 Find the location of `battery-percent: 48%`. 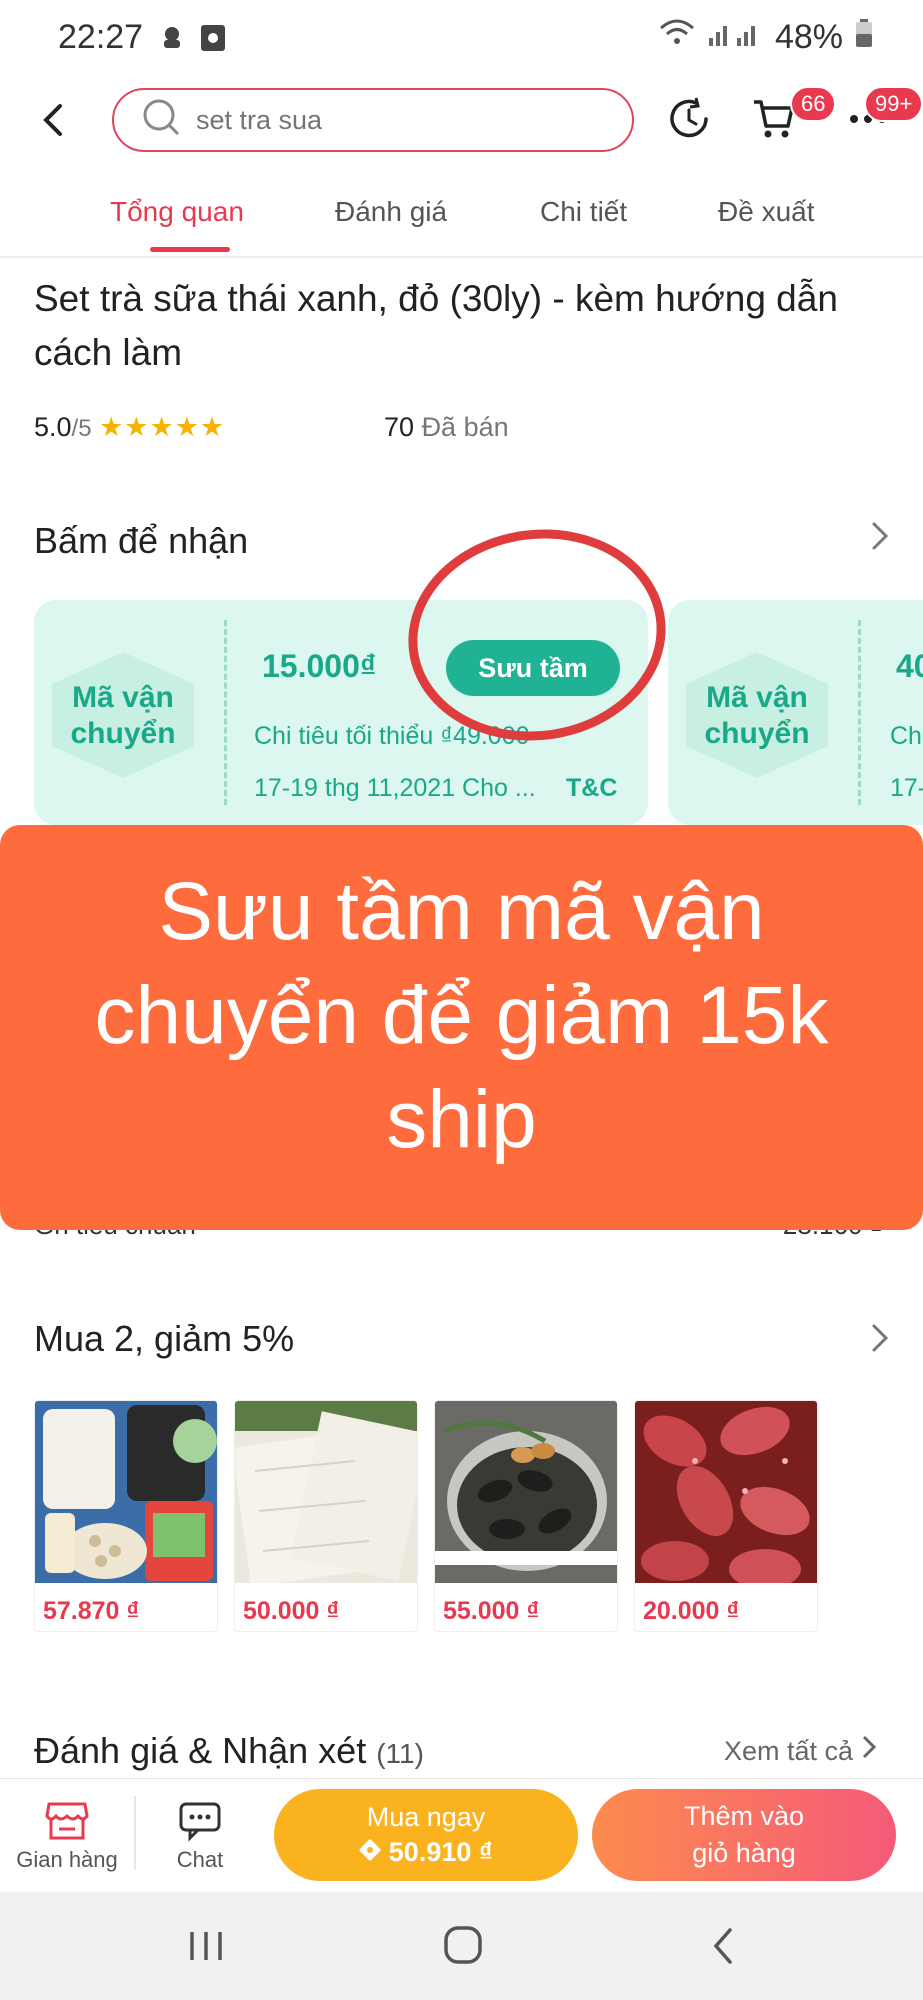

battery-percent: 48% is located at coordinates (808, 37).